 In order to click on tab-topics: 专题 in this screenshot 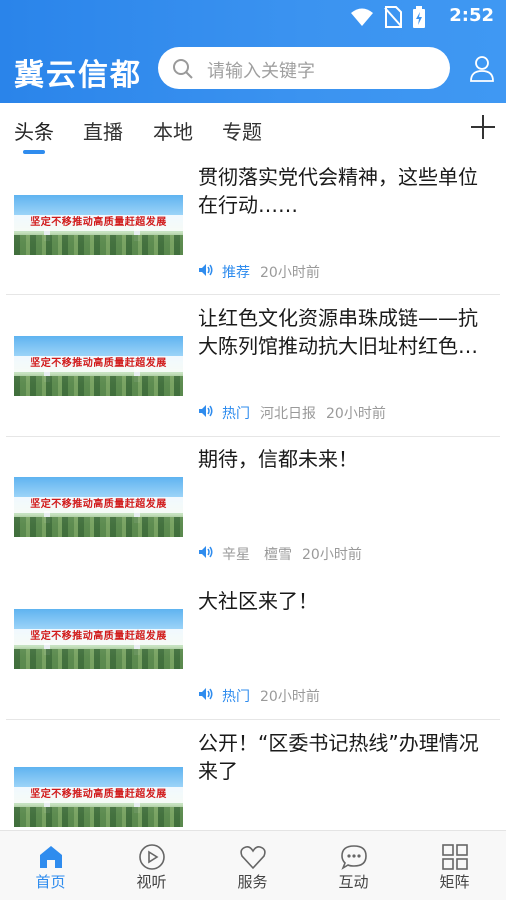, I will do `click(242, 130)`.